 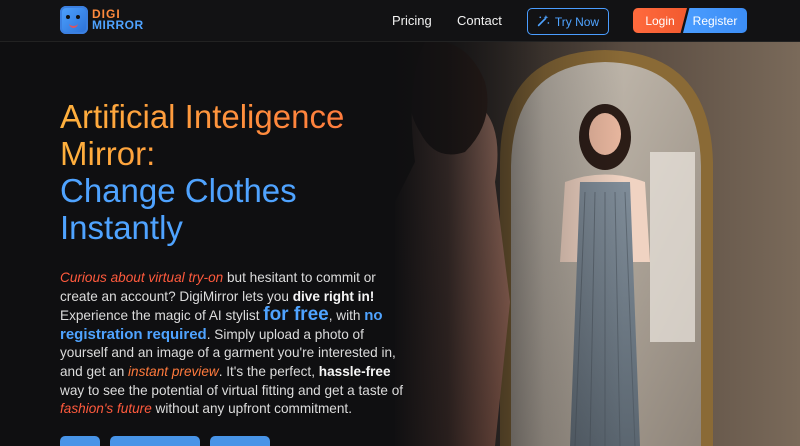 What do you see at coordinates (715, 20) in the screenshot?
I see `register-button: Register` at bounding box center [715, 20].